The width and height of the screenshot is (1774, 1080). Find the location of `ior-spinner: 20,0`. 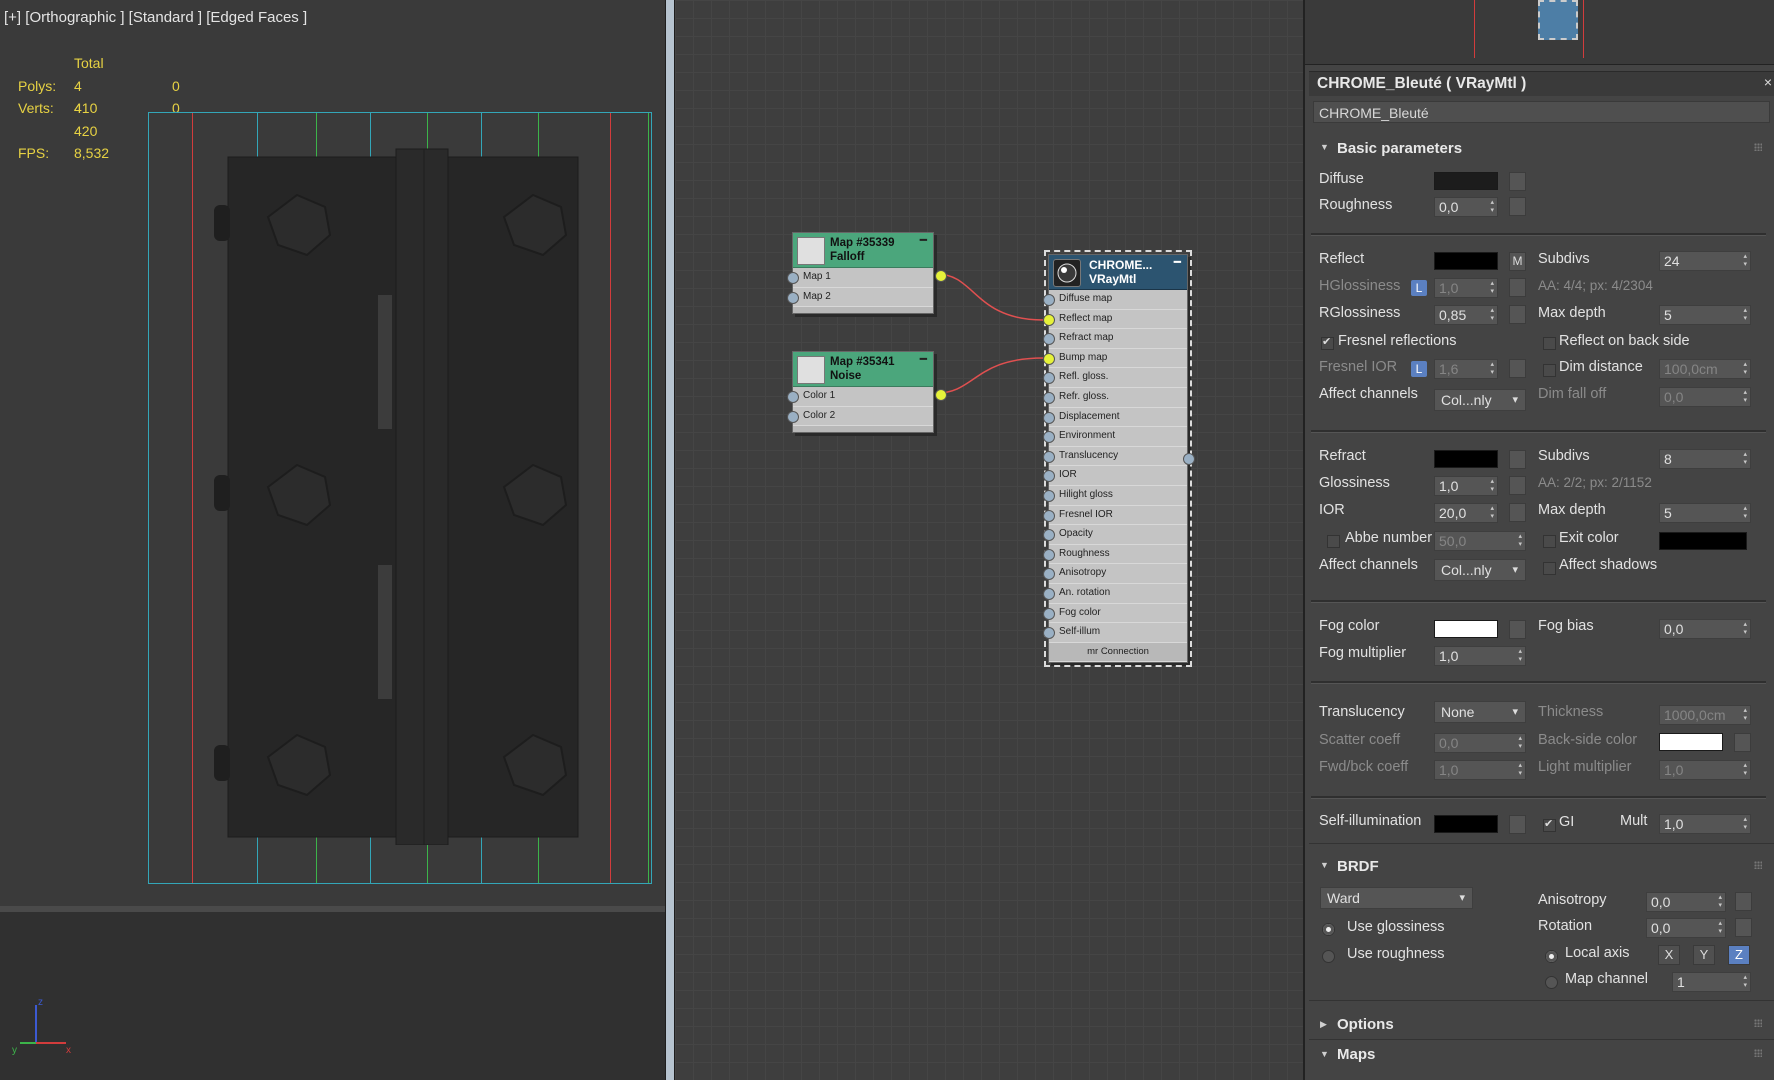

ior-spinner: 20,0 is located at coordinates (1466, 513).